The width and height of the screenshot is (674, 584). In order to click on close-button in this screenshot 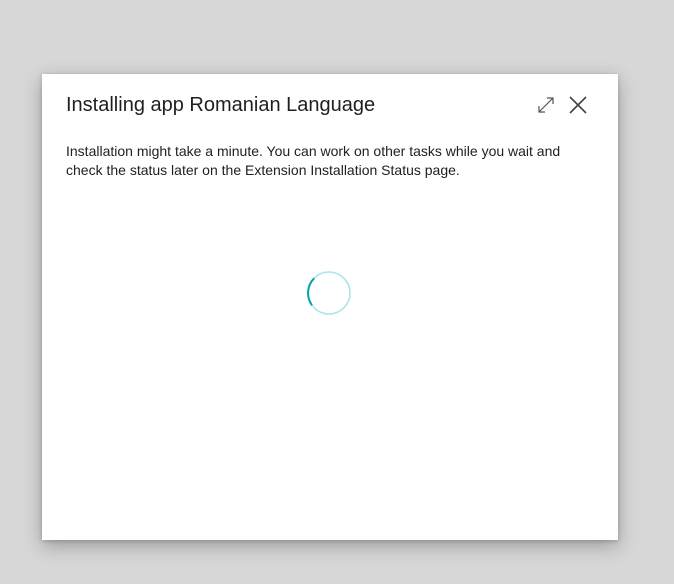, I will do `click(578, 105)`.